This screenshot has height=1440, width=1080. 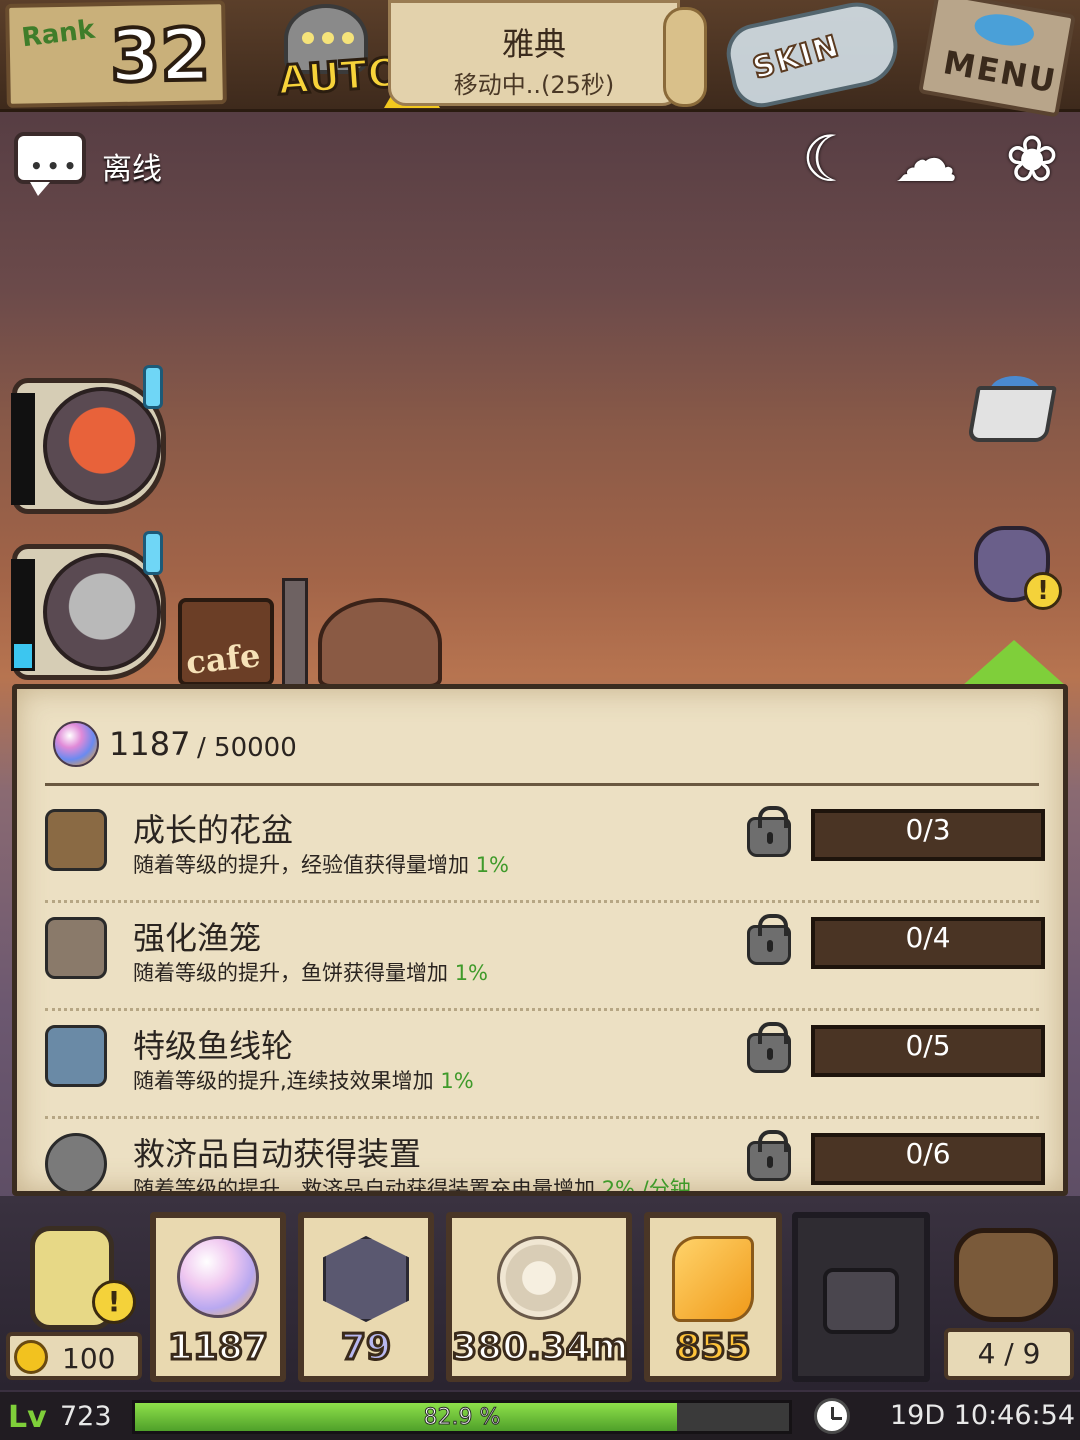 What do you see at coordinates (295, 633) in the screenshot?
I see `sign-pole` at bounding box center [295, 633].